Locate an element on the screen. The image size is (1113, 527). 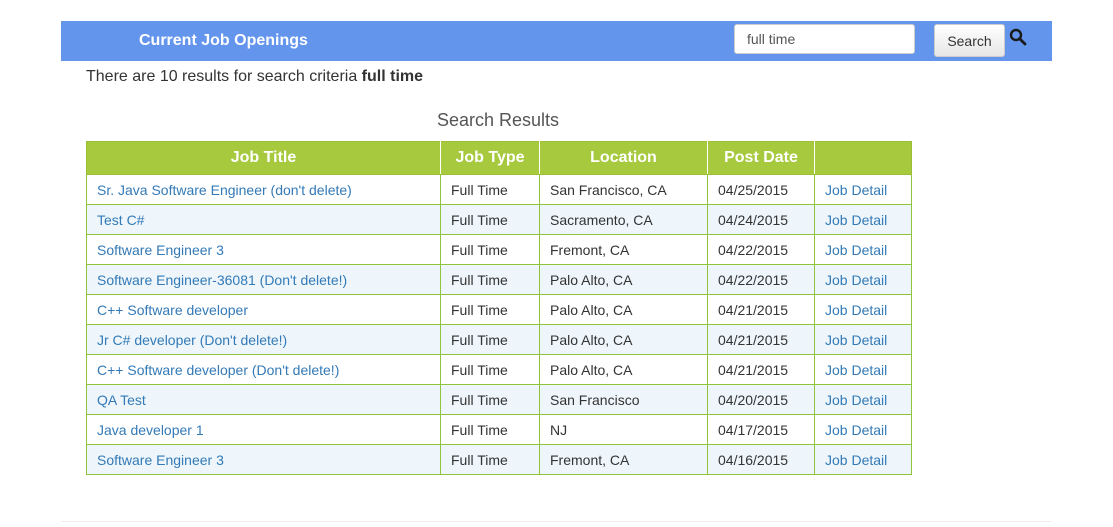
post-date-cell: 04/16/2015 is located at coordinates (761, 459).